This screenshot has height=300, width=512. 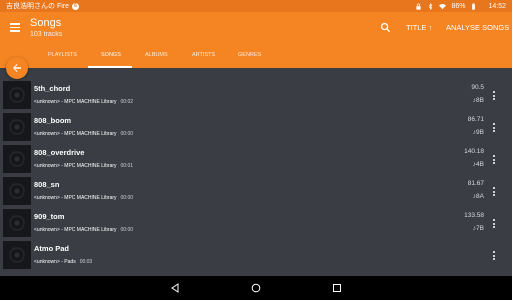 I want to click on song-meta: <unknown> - MPC MACHINE Library 00:01, so click(x=83, y=166).